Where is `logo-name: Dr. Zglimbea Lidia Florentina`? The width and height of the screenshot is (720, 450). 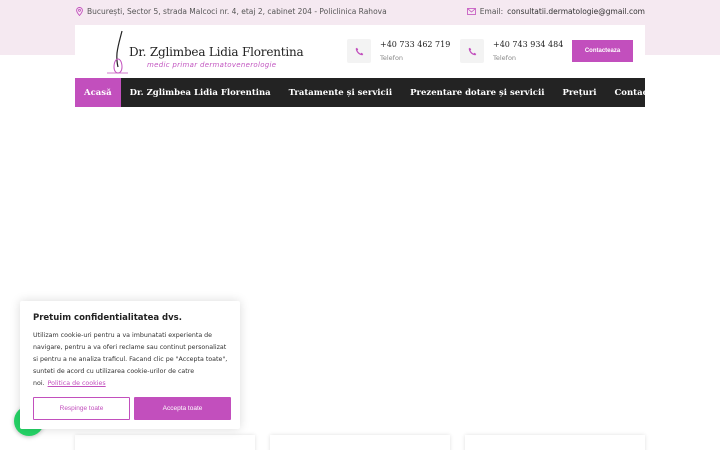
logo-name: Dr. Zglimbea Lidia Florentina is located at coordinates (216, 52).